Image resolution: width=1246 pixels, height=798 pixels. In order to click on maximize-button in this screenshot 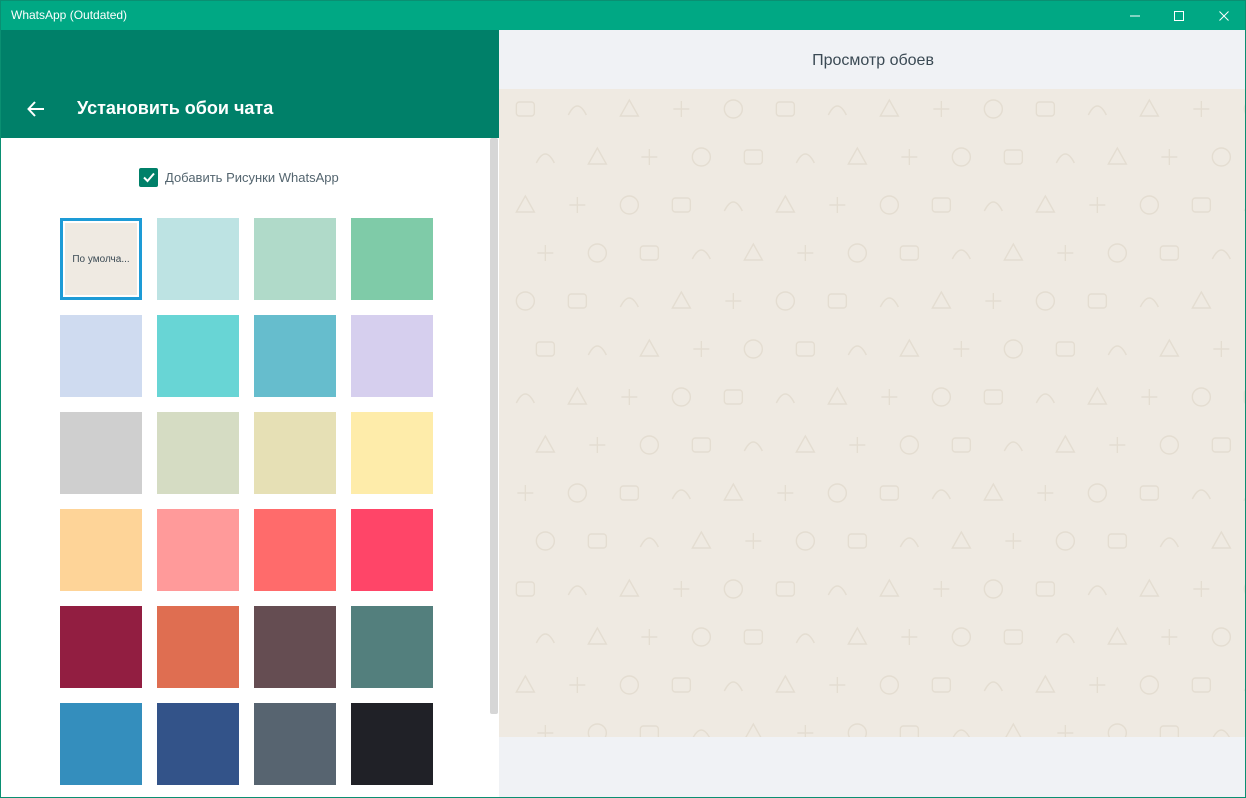, I will do `click(1179, 15)`.